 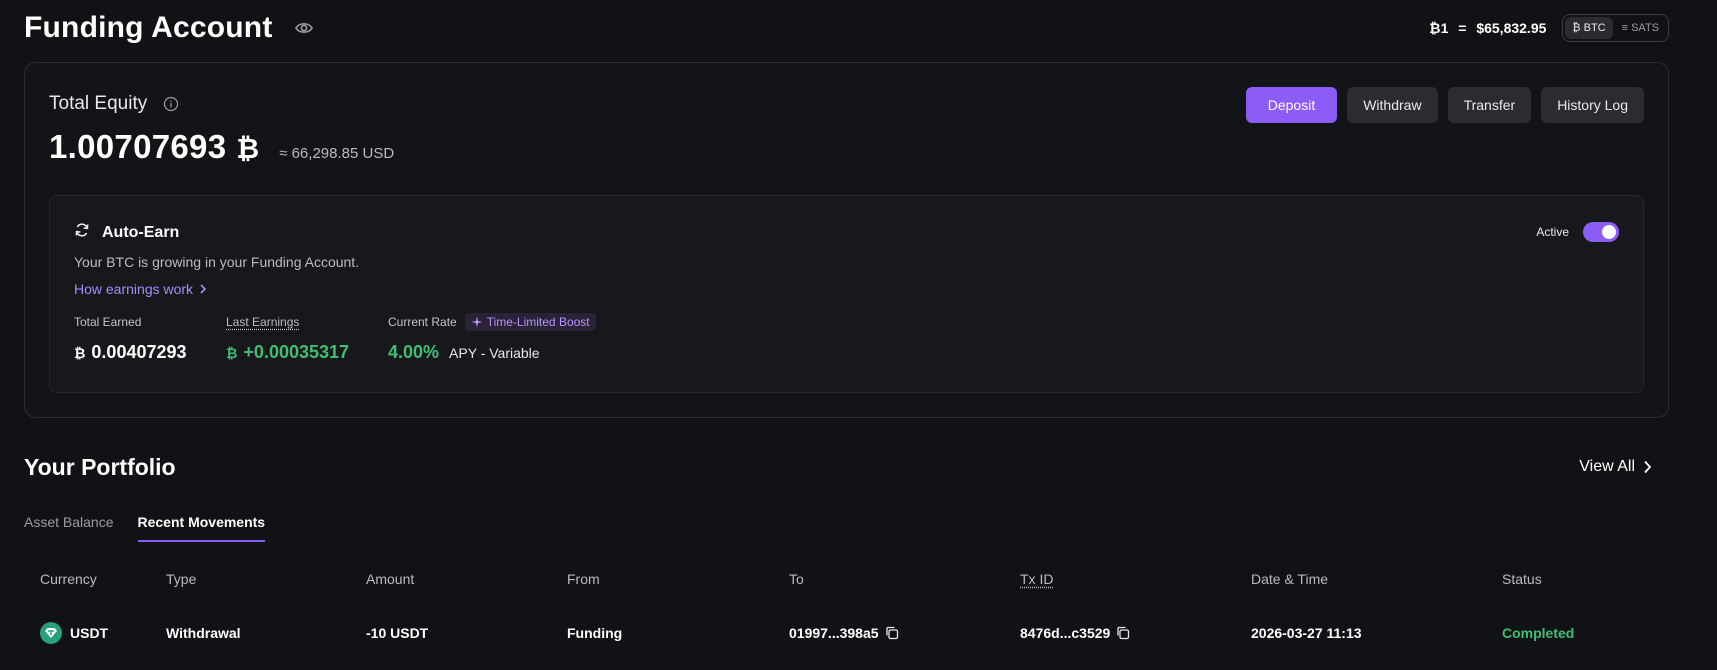 I want to click on current-rate-label-row: Current Rate Time-Limited Boost, so click(x=492, y=322).